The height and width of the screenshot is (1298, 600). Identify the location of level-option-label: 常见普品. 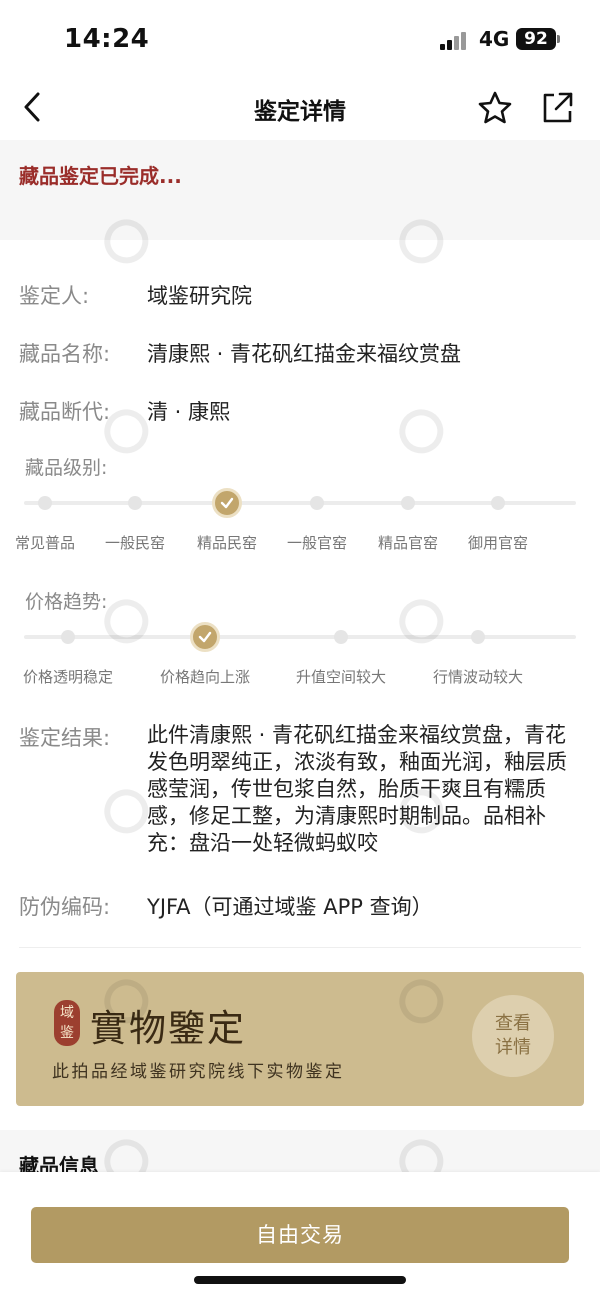
(45, 543).